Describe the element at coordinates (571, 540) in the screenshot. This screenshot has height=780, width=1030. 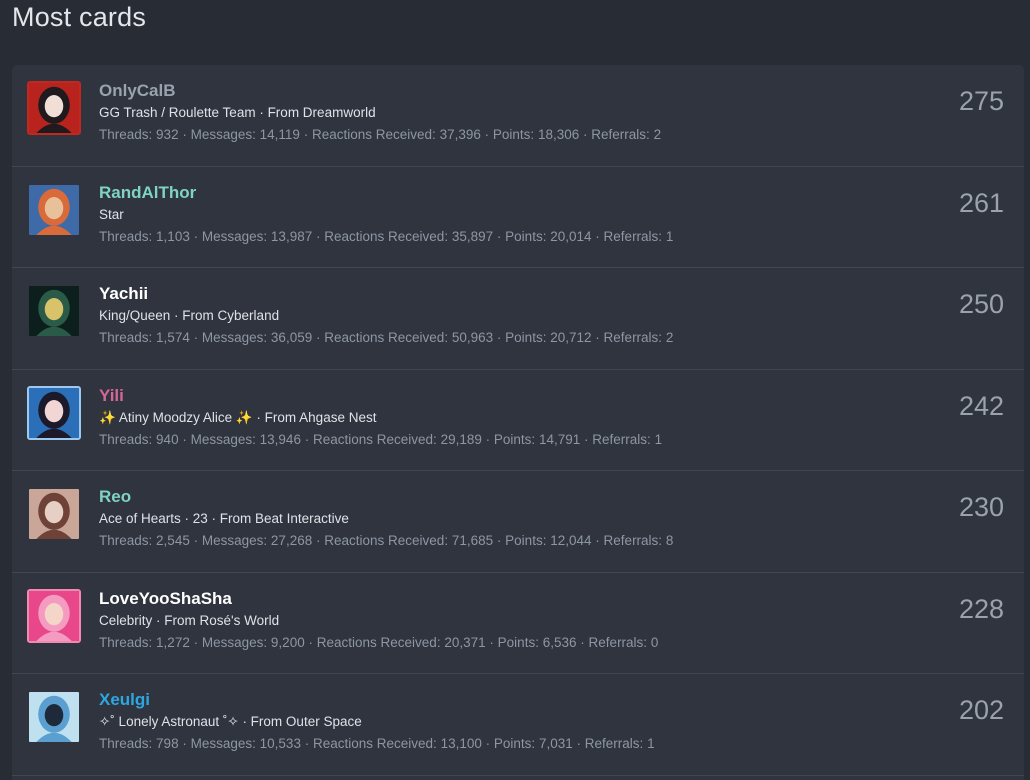
I see `points-value: 12,044` at that location.